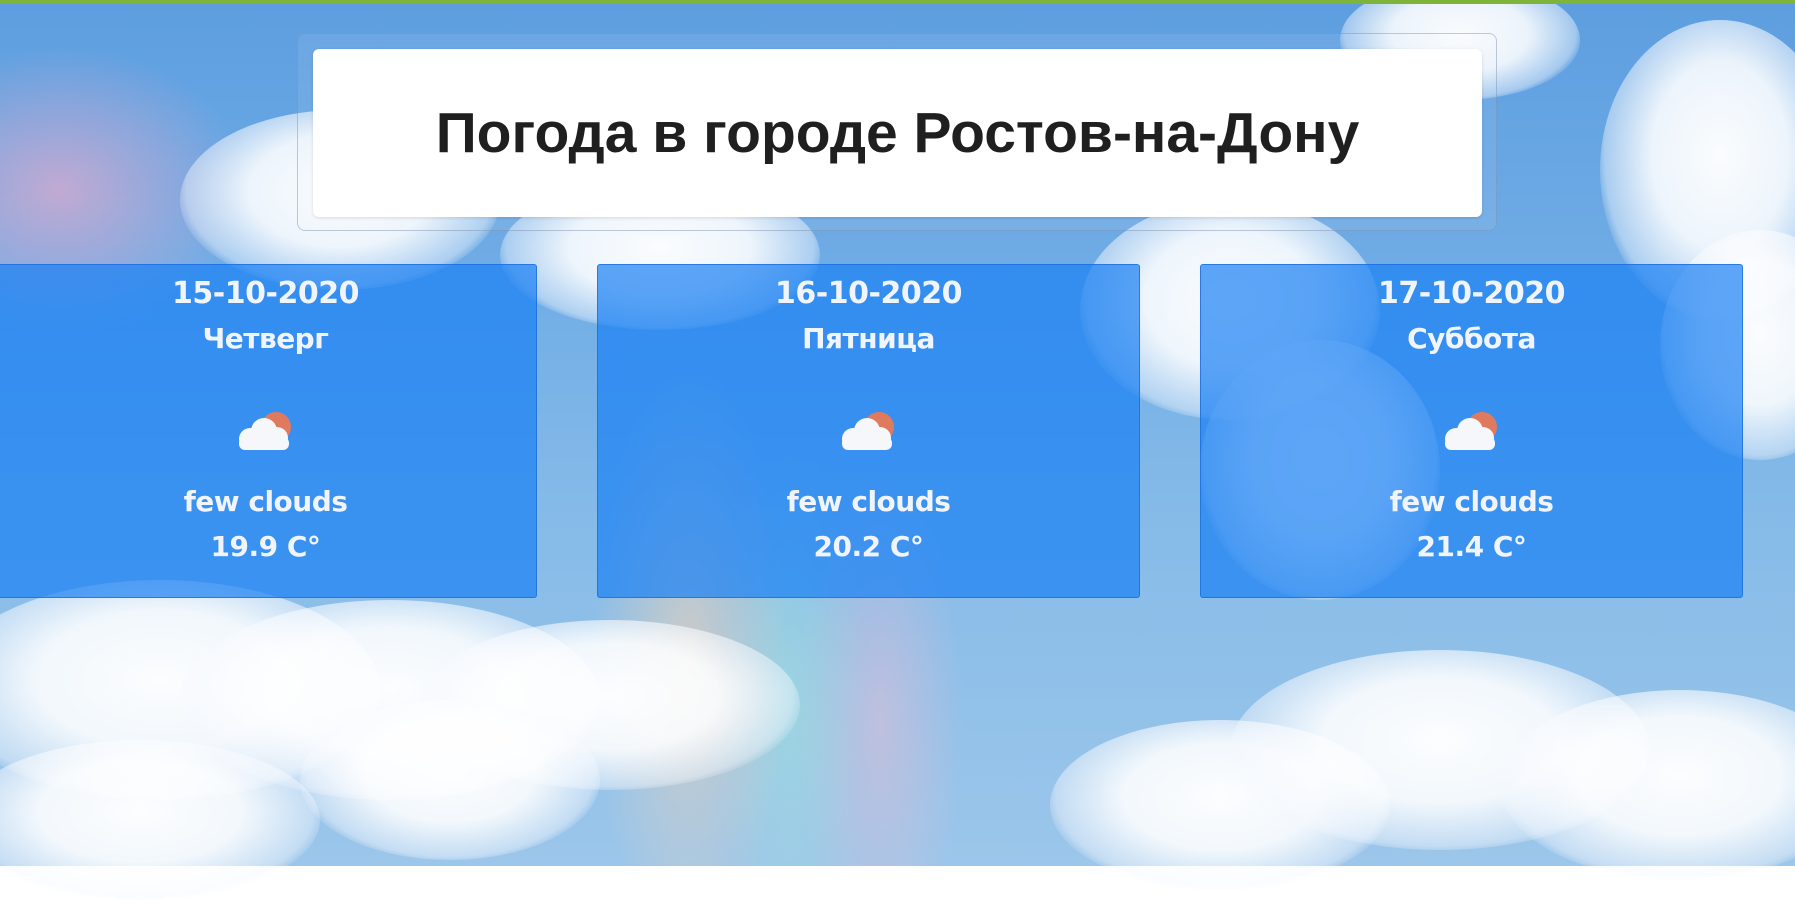 The height and width of the screenshot is (900, 1795). What do you see at coordinates (868, 546) in the screenshot?
I see `forecast-temperature: 20.2 C°` at bounding box center [868, 546].